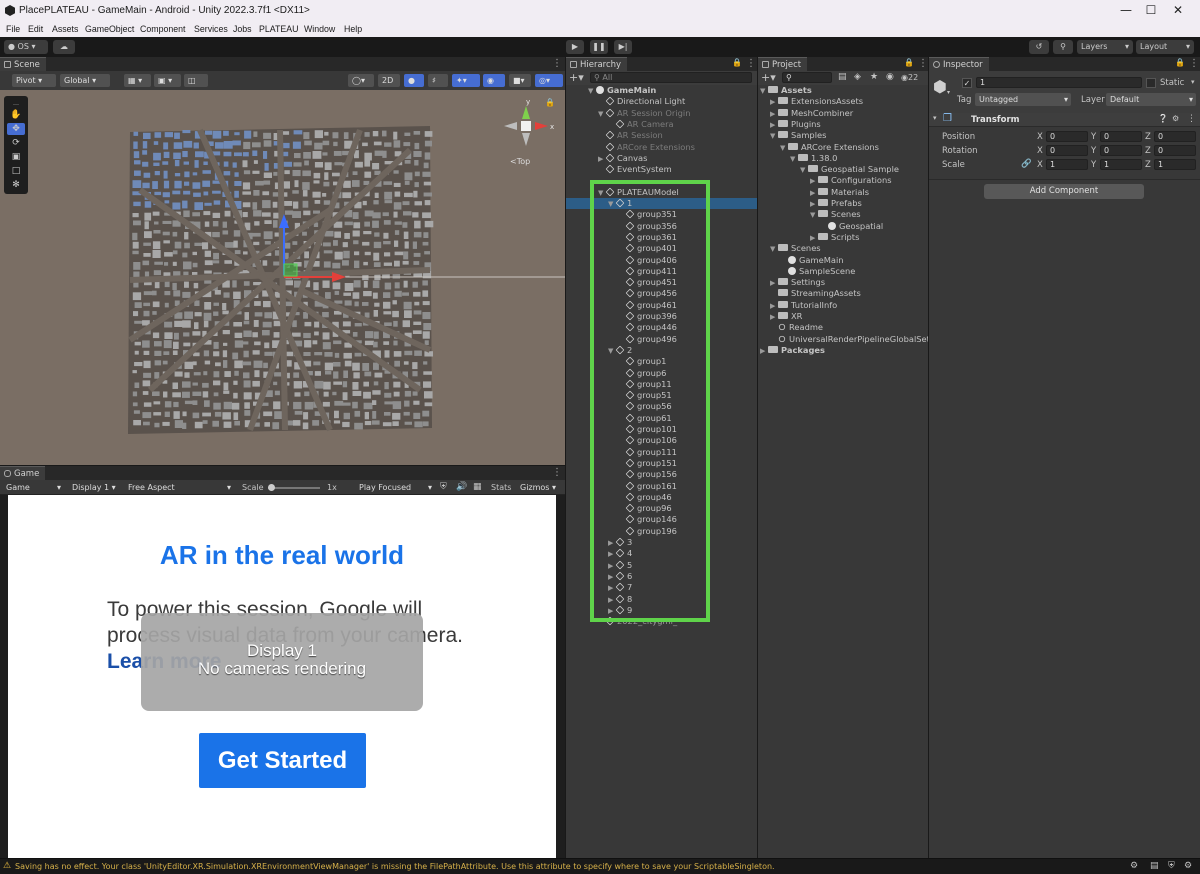  I want to click on hierarchy-item: ▼ GameMain, so click(661, 90).